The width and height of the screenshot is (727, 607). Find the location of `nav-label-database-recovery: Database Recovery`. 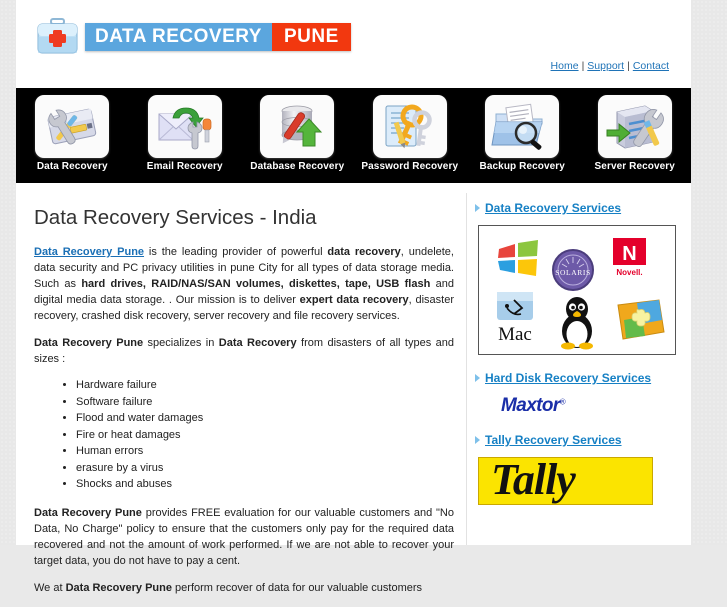

nav-label-database-recovery: Database Recovery is located at coordinates (297, 166).